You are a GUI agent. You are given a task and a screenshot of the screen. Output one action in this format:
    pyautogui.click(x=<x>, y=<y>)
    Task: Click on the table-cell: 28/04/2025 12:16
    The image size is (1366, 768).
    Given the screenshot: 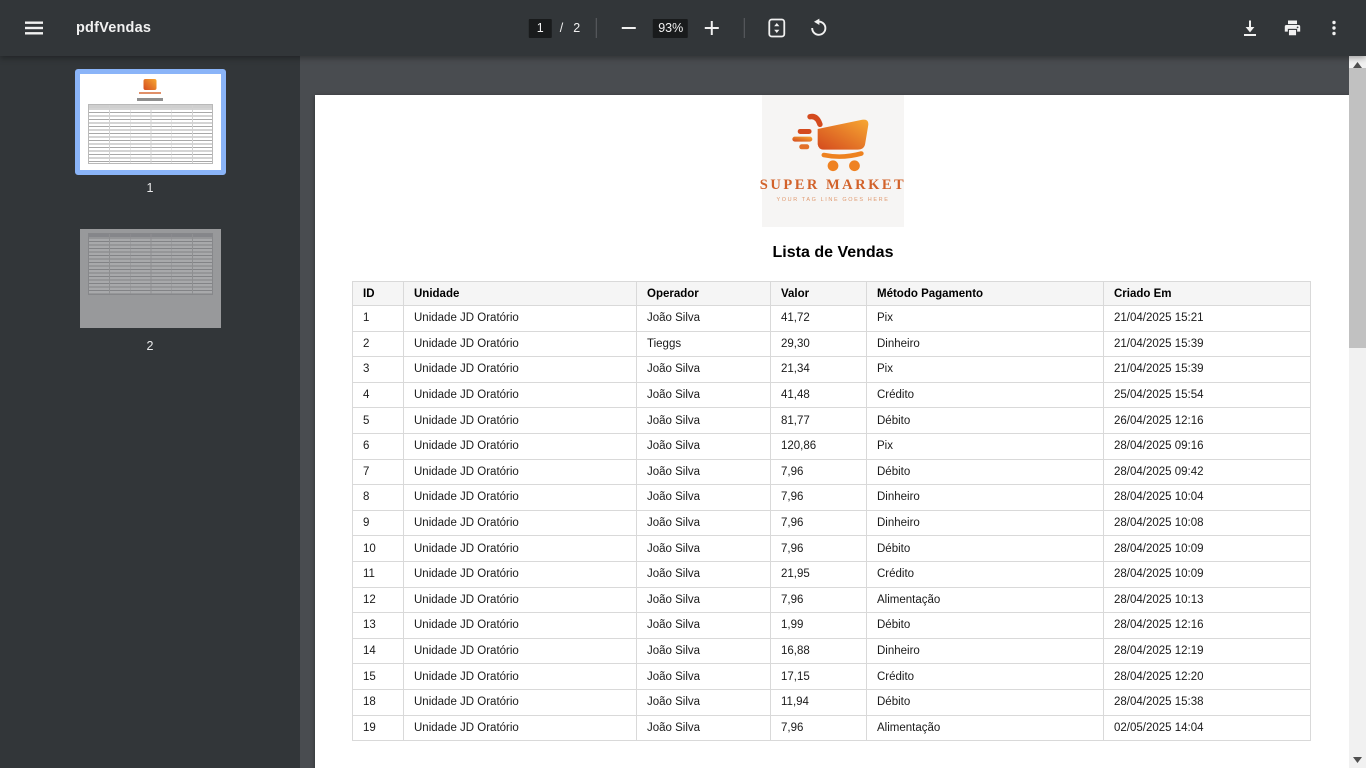 What is the action you would take?
    pyautogui.click(x=1207, y=625)
    